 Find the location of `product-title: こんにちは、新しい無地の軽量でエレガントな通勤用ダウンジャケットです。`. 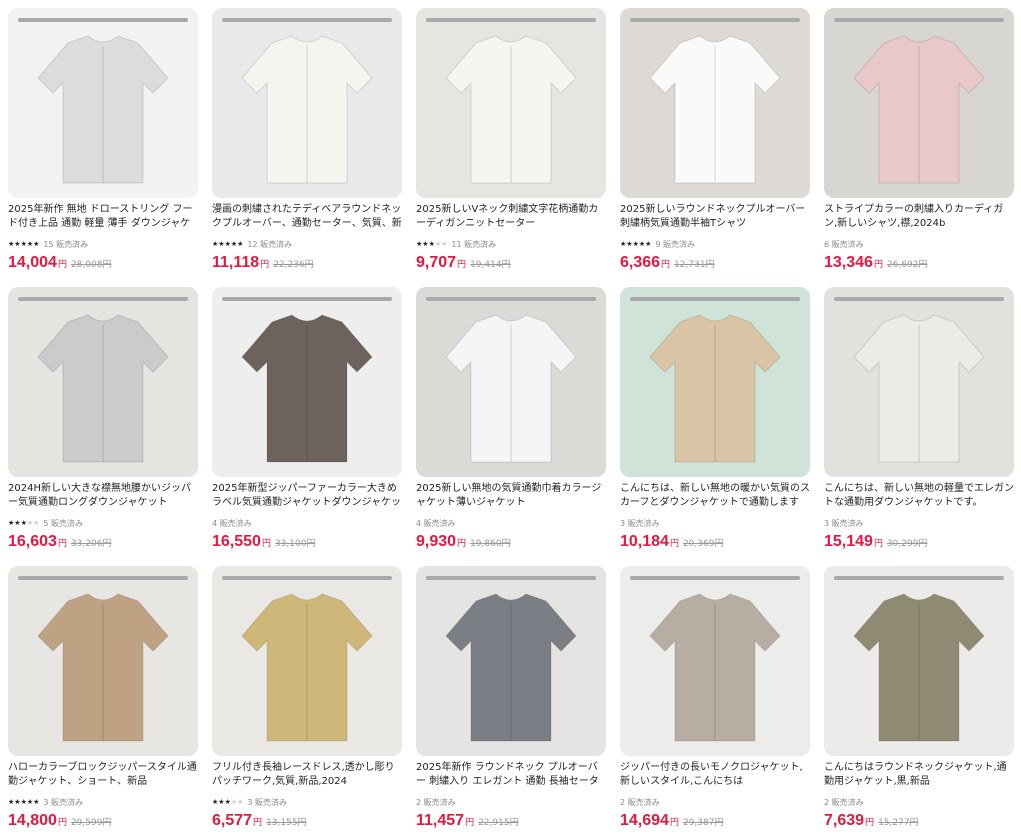

product-title: こんにちは、新しい無地の軽量でエレガントな通勤用ダウンジャケットです。 is located at coordinates (919, 496).